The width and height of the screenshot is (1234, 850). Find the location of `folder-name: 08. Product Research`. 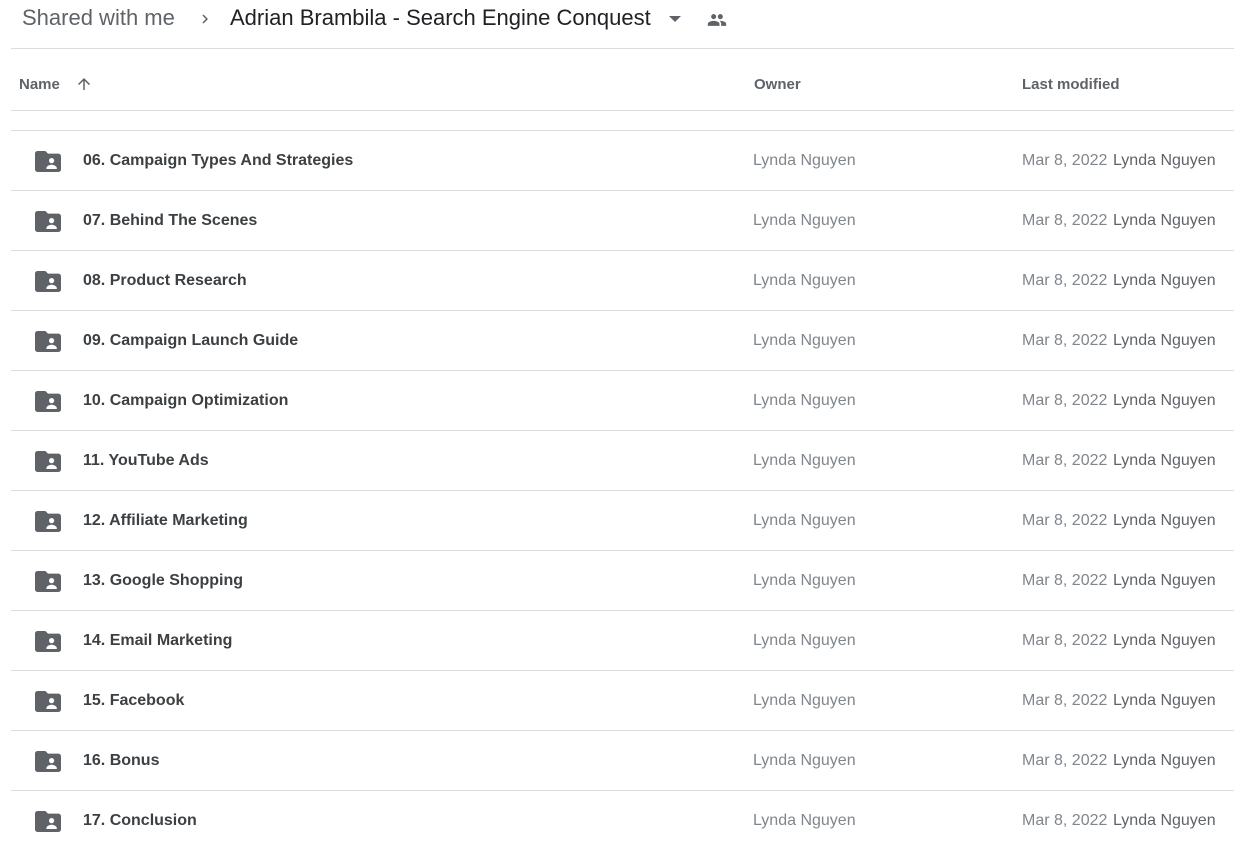

folder-name: 08. Product Research is located at coordinates (165, 280).